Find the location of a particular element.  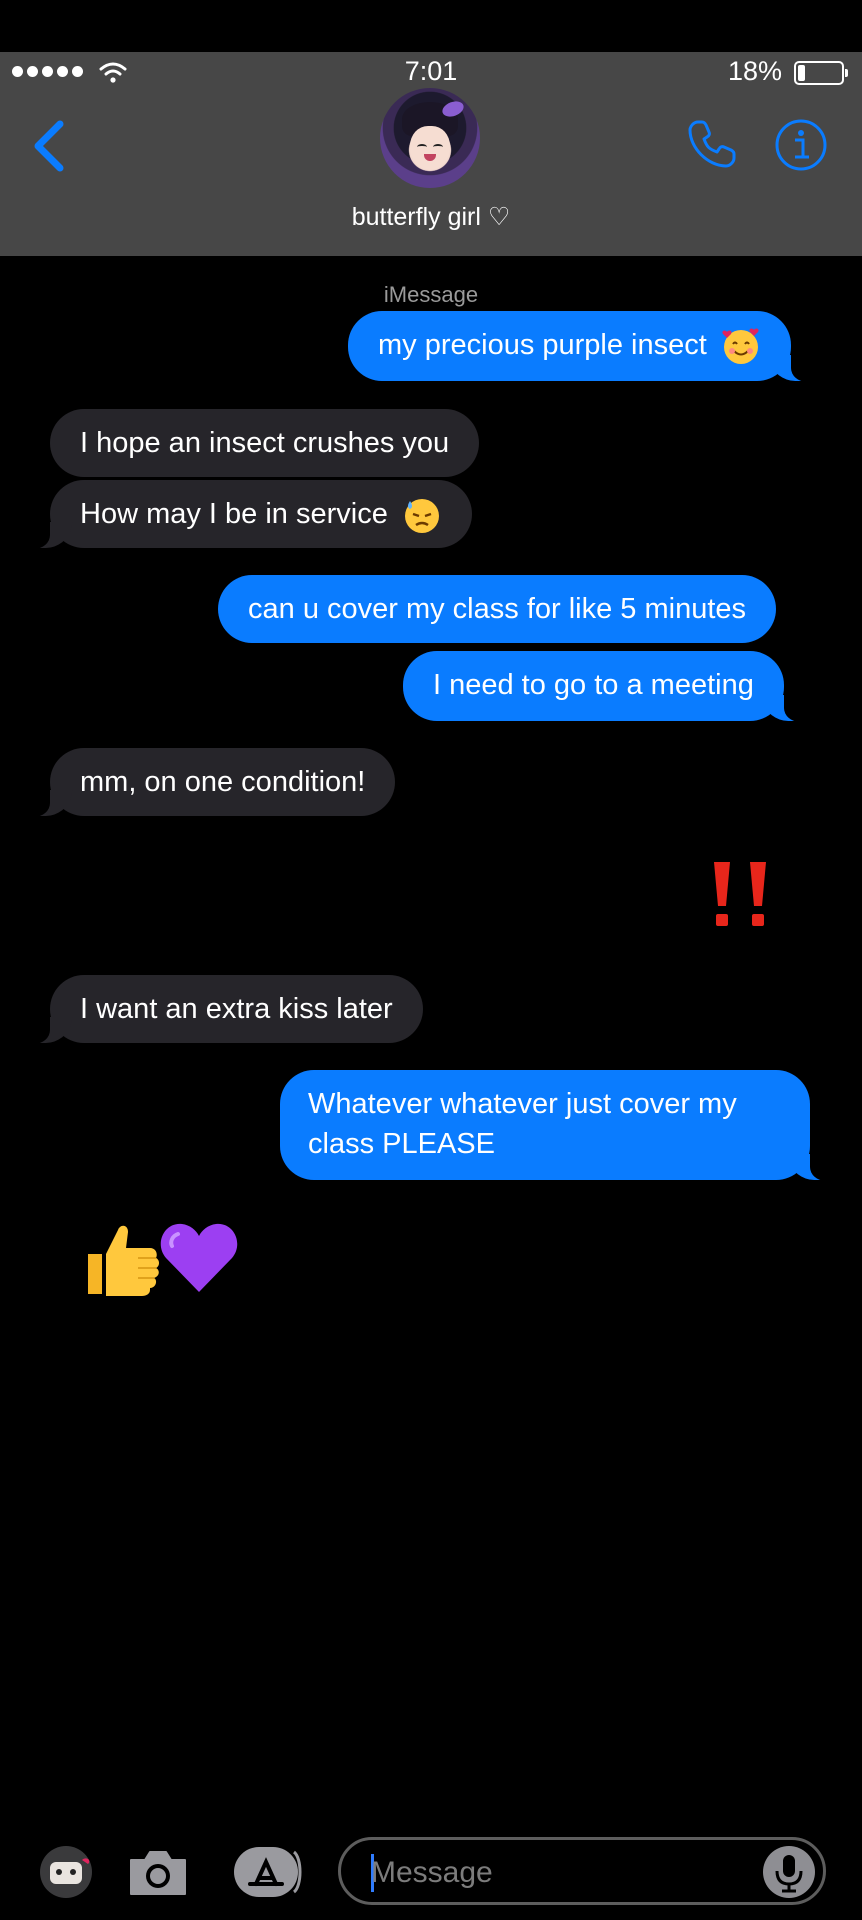

message-input-field is located at coordinates (582, 1871).